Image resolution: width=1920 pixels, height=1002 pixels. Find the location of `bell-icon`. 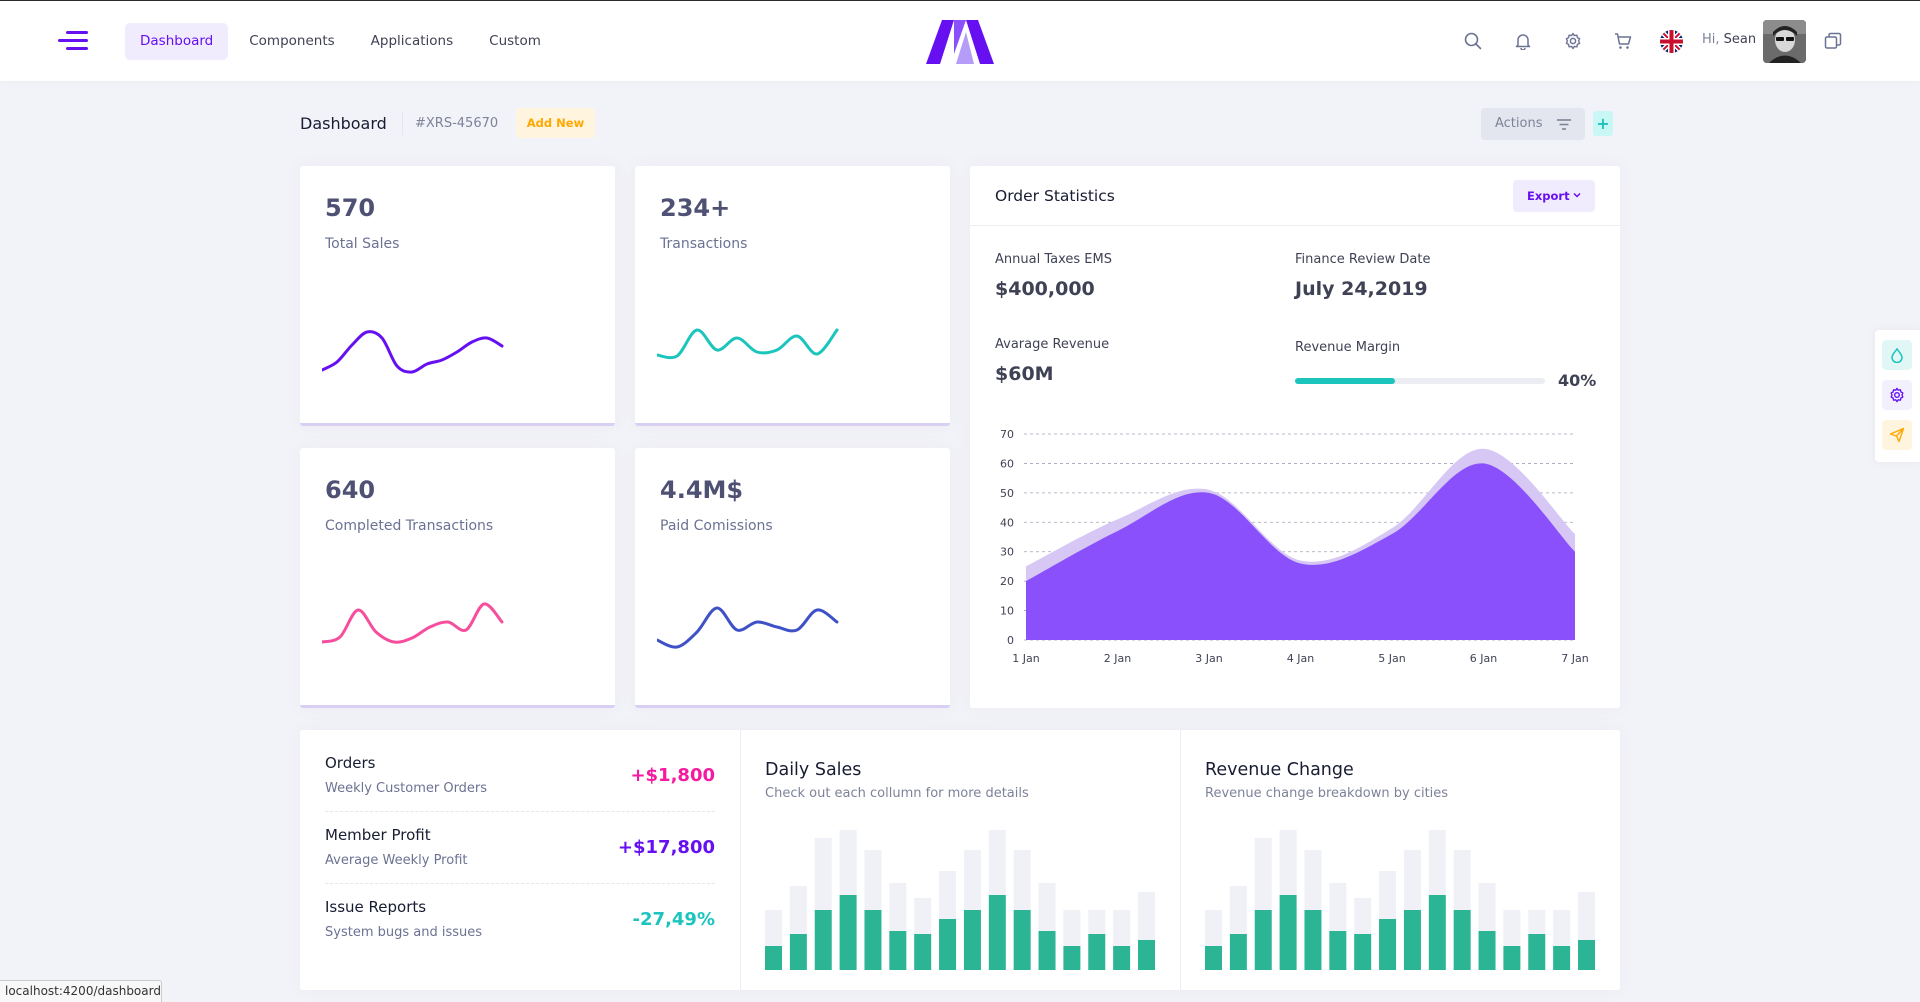

bell-icon is located at coordinates (1523, 41).